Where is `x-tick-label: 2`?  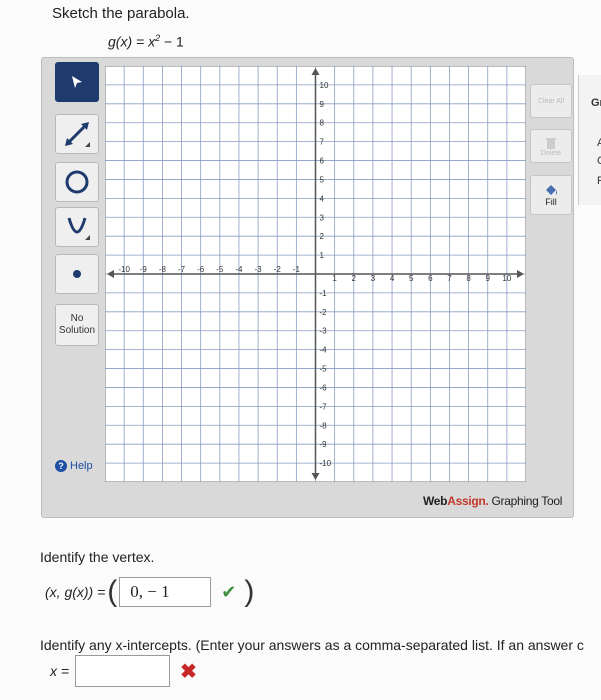
x-tick-label: 2 is located at coordinates (354, 278).